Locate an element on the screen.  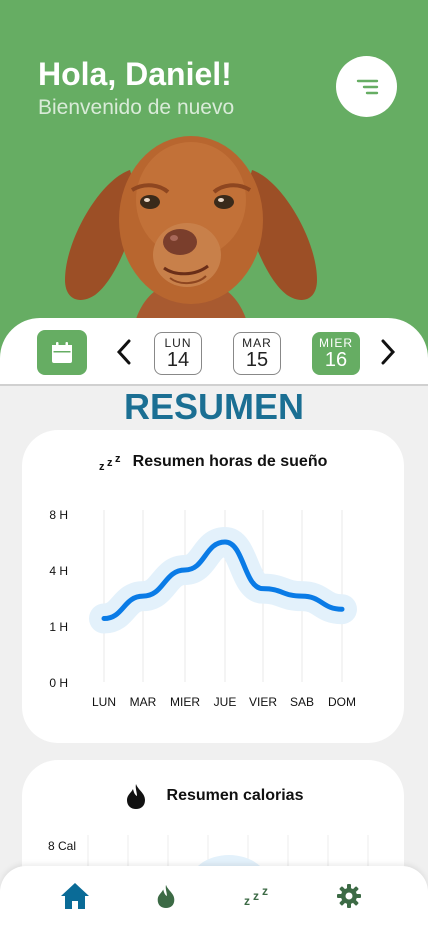
section-title: RESUMEN is located at coordinates (214, 406).